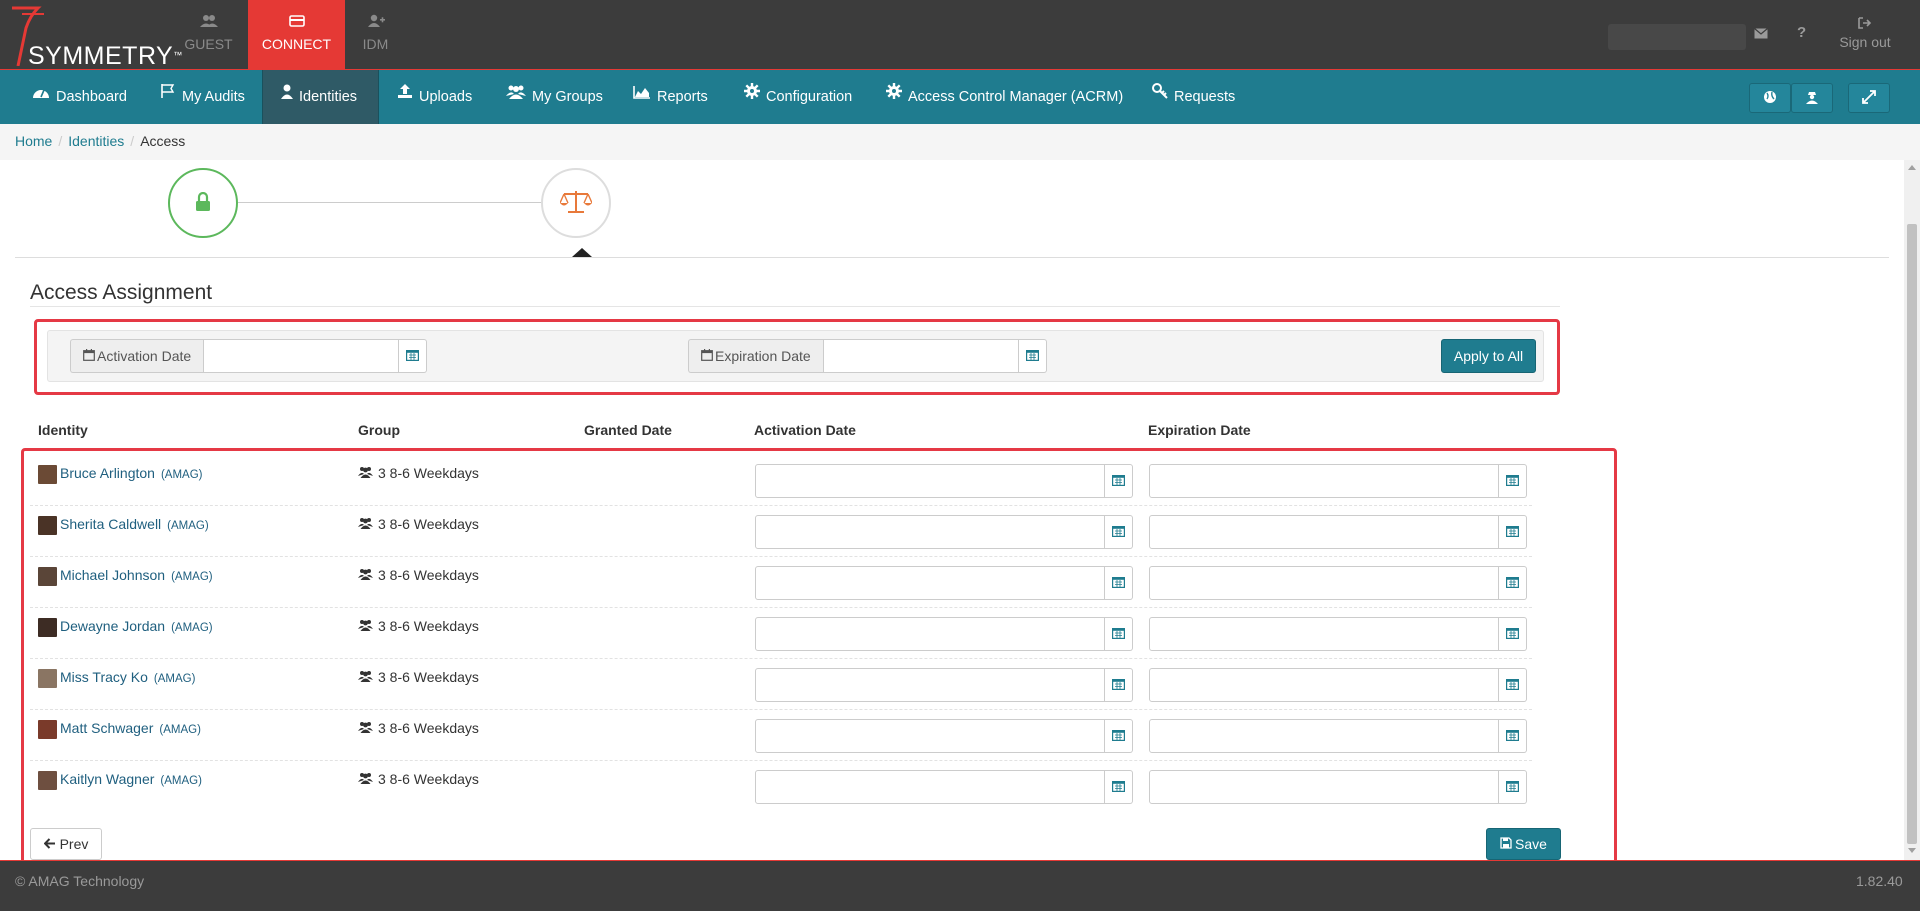  I want to click on question-icon: ?, so click(1801, 32).